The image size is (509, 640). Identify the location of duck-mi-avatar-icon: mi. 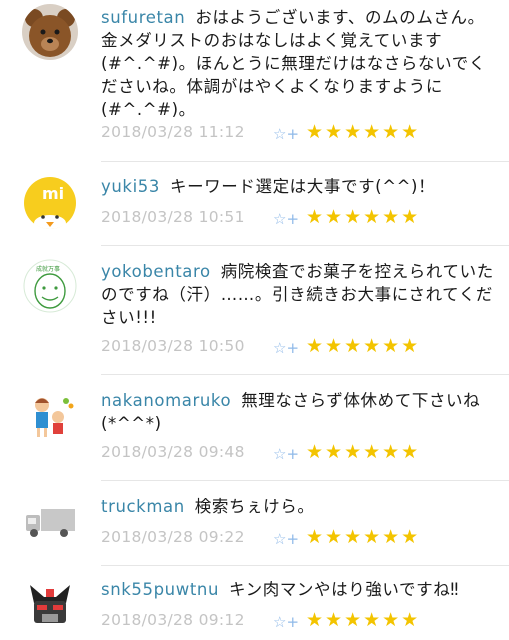
(50, 201).